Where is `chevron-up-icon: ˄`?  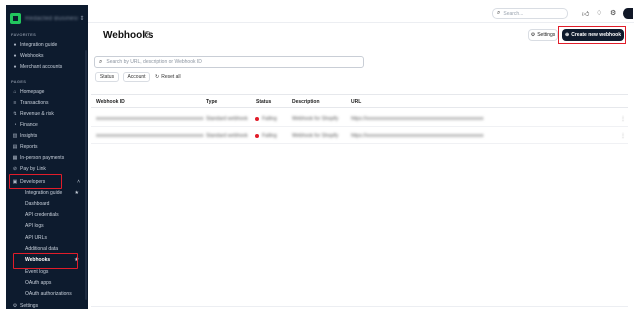
chevron-up-icon: ˄ is located at coordinates (78, 182).